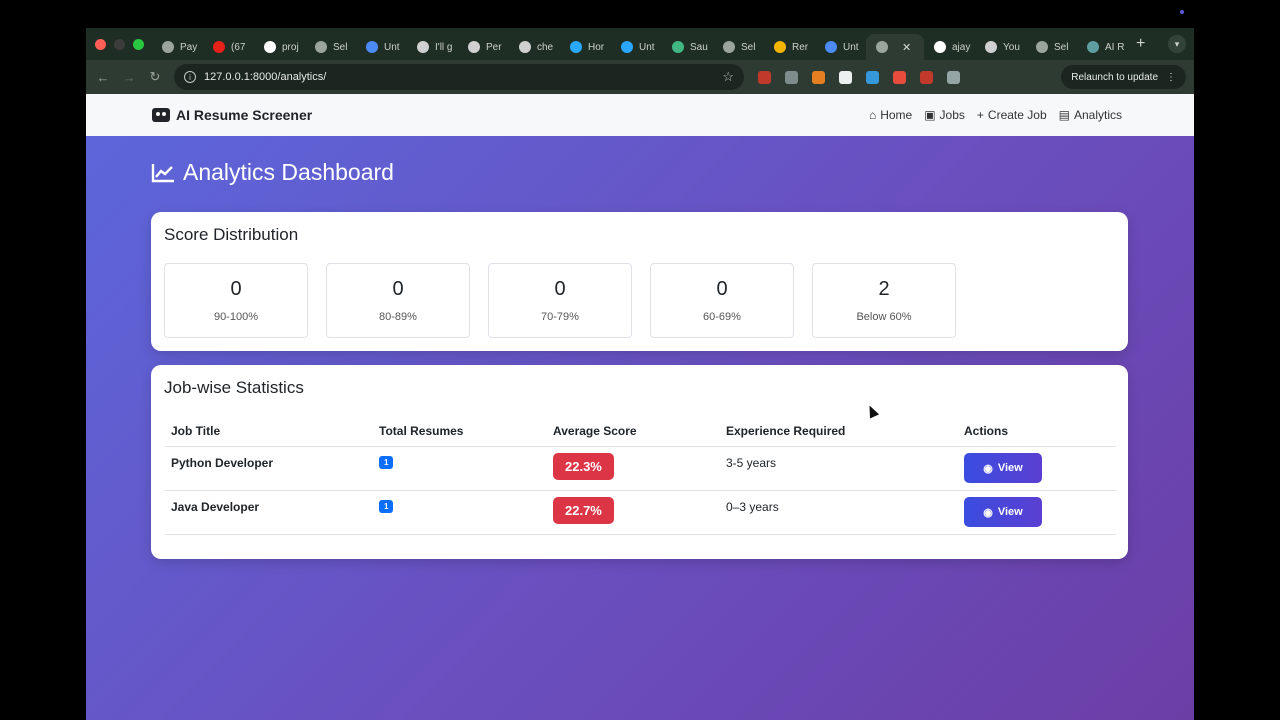 This screenshot has width=1280, height=720. Describe the element at coordinates (560, 317) in the screenshot. I see `bucket-label: 70-79%` at that location.